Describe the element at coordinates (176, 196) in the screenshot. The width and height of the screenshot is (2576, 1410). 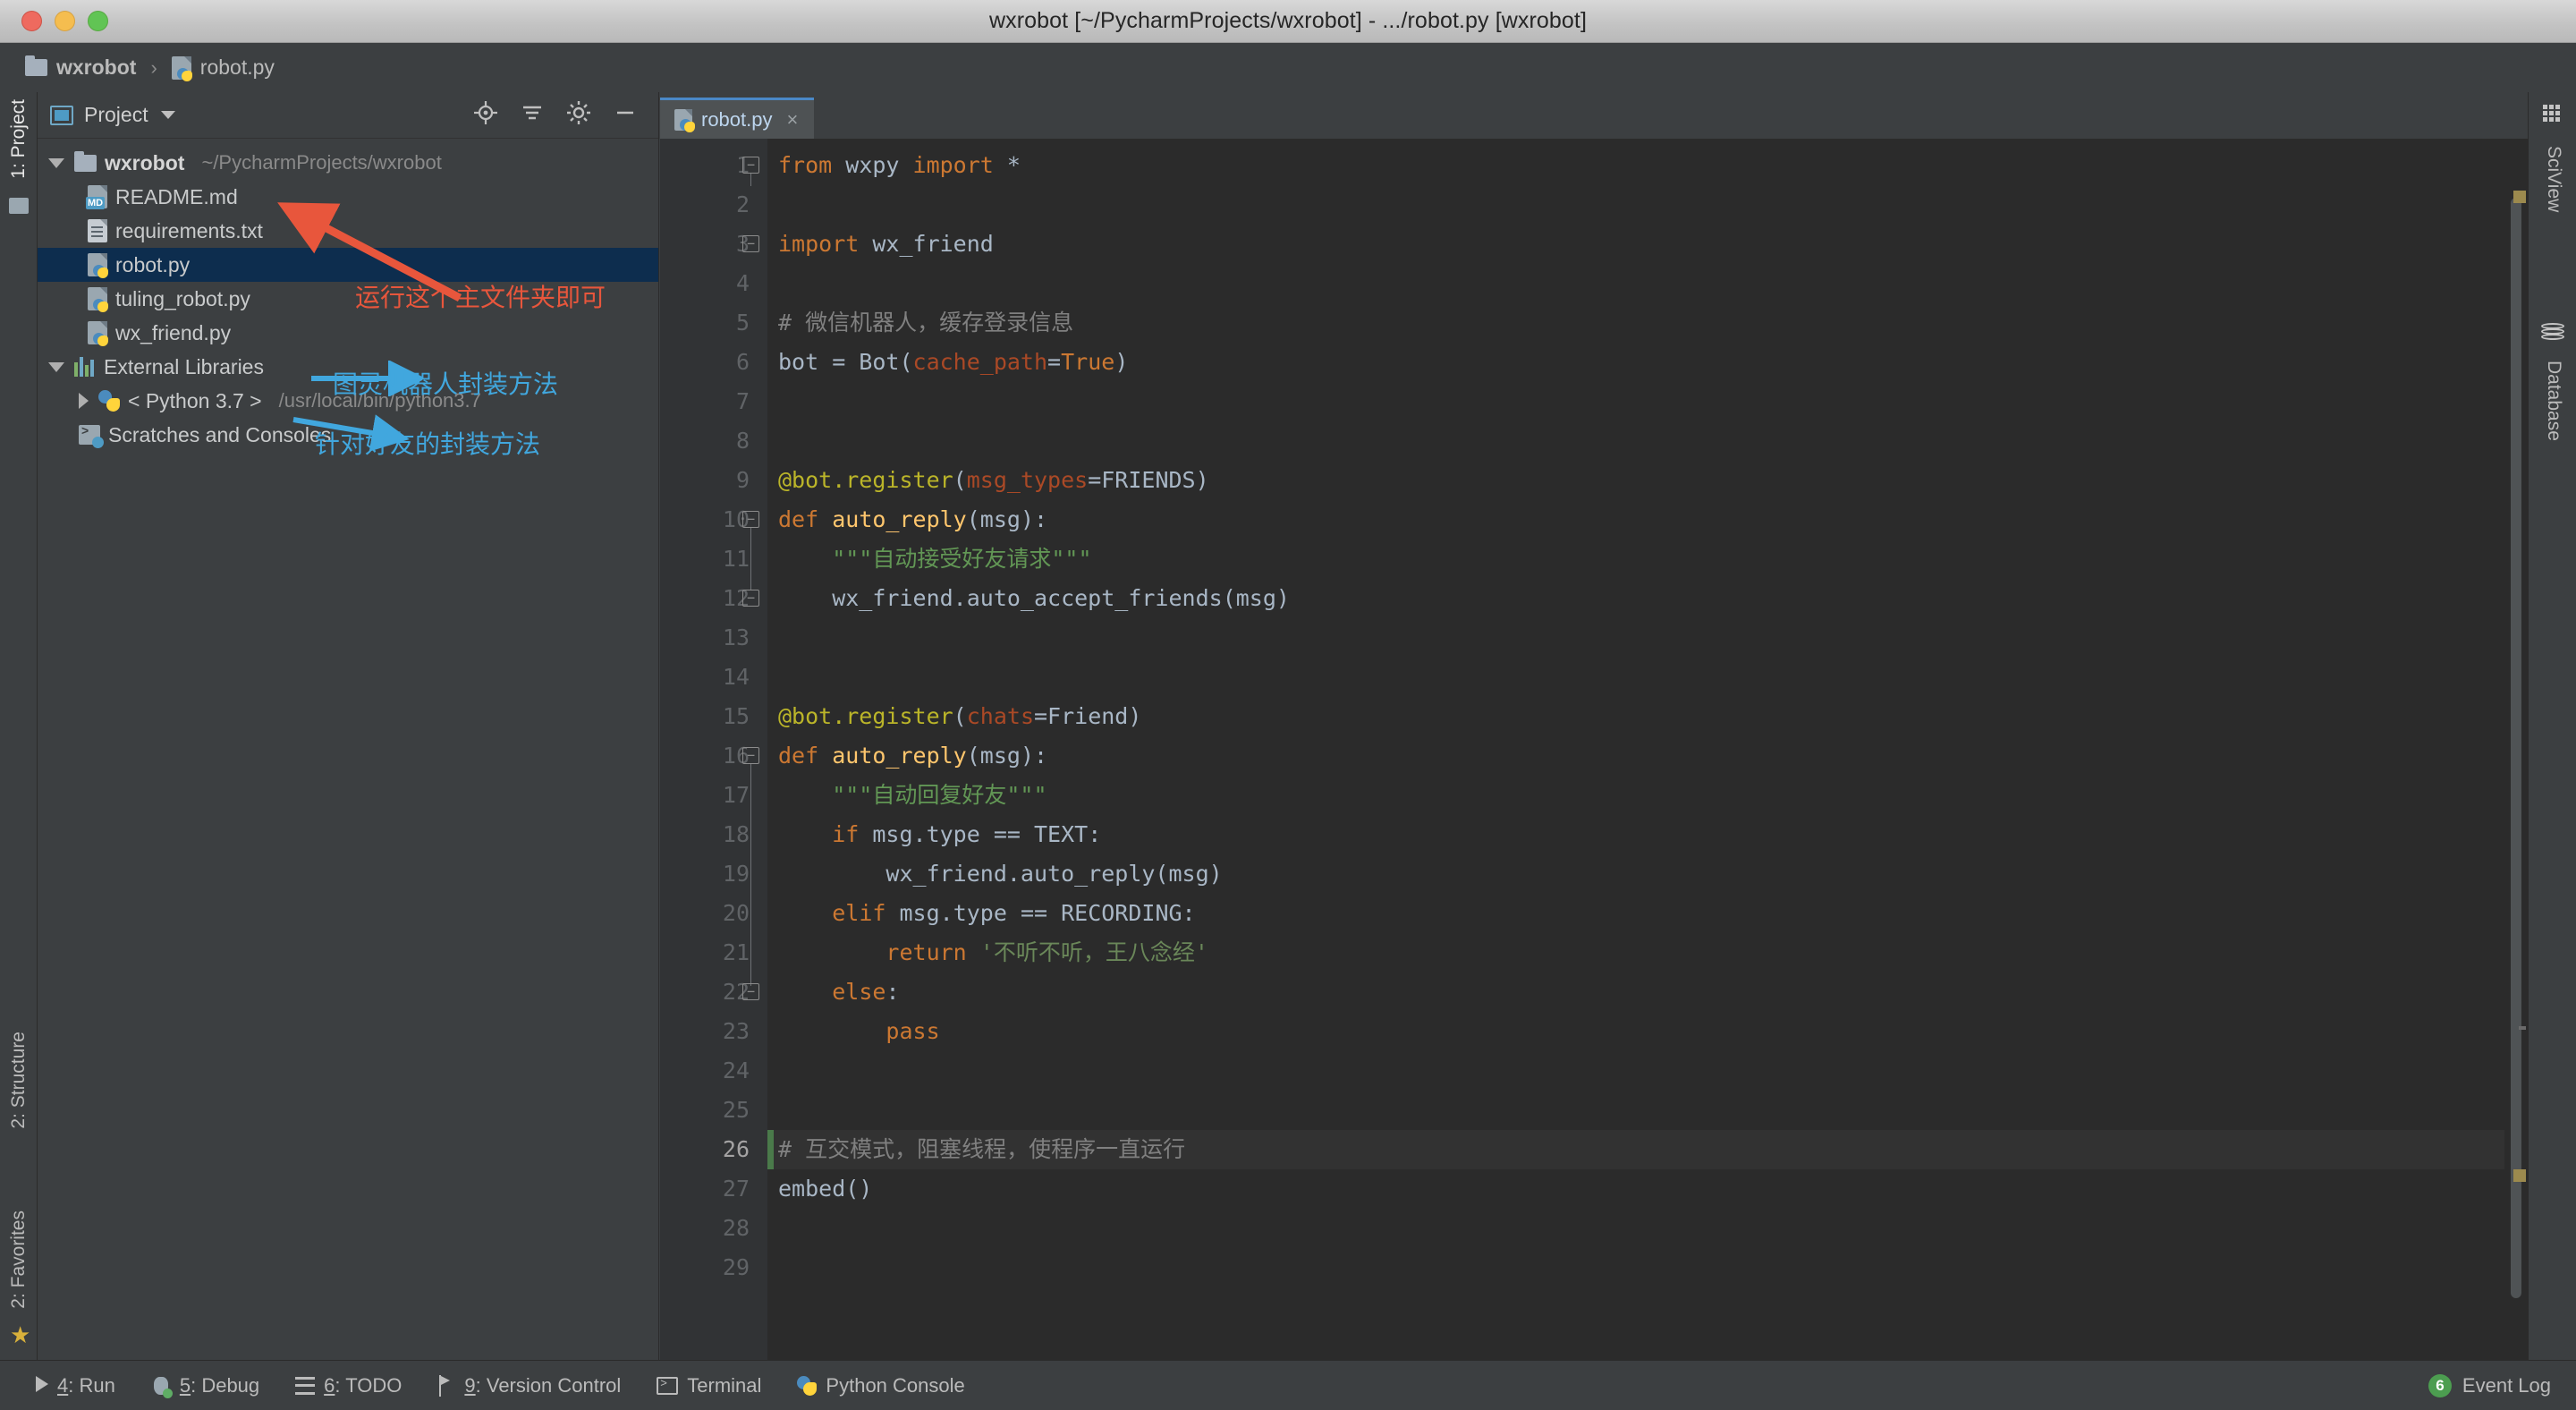
I see `tree-item-label: README.md` at that location.